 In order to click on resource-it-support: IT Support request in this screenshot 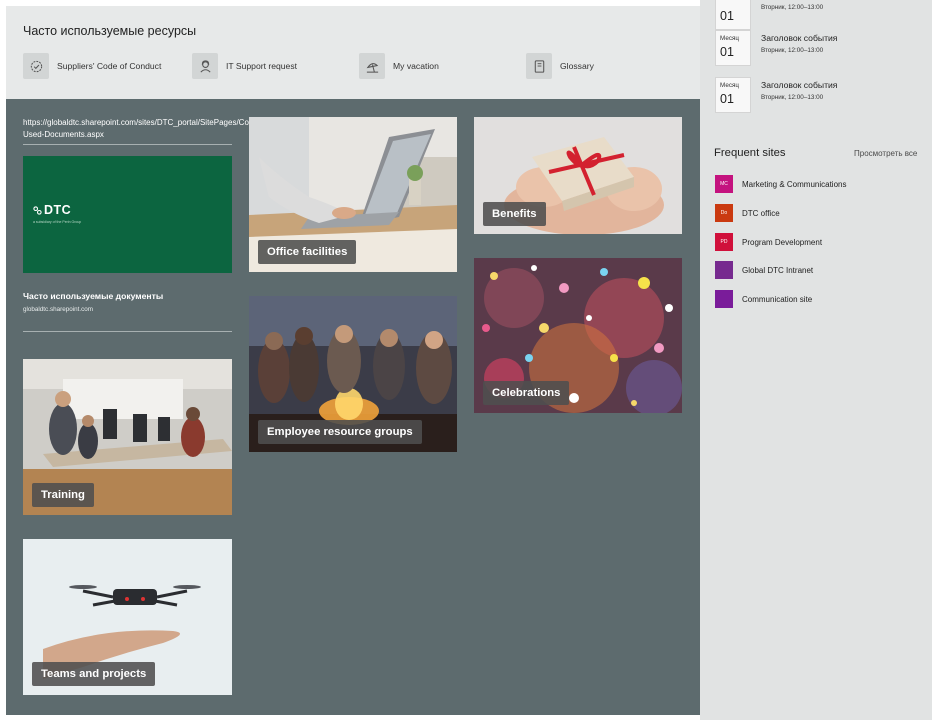, I will do `click(244, 66)`.